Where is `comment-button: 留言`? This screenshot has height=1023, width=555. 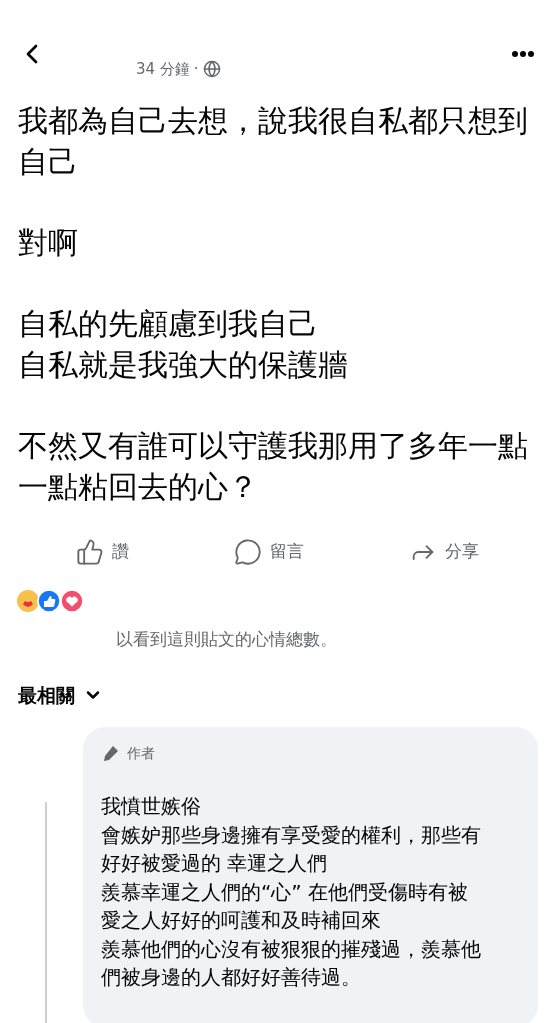
comment-button: 留言 is located at coordinates (269, 552).